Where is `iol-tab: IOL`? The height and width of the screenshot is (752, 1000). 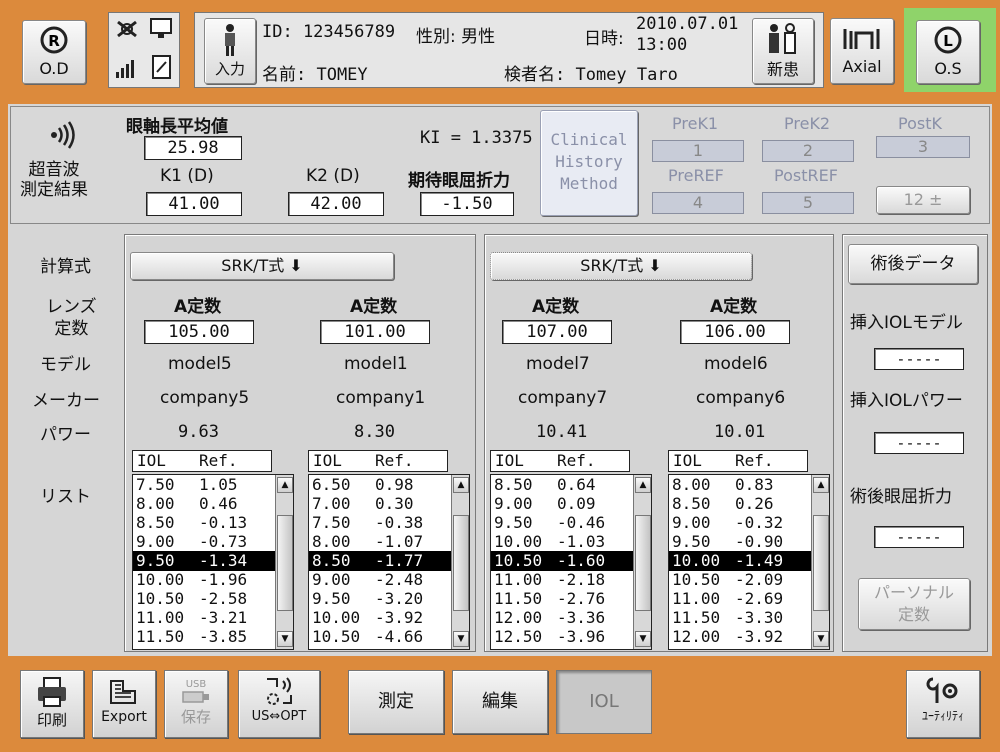 iol-tab: IOL is located at coordinates (604, 702).